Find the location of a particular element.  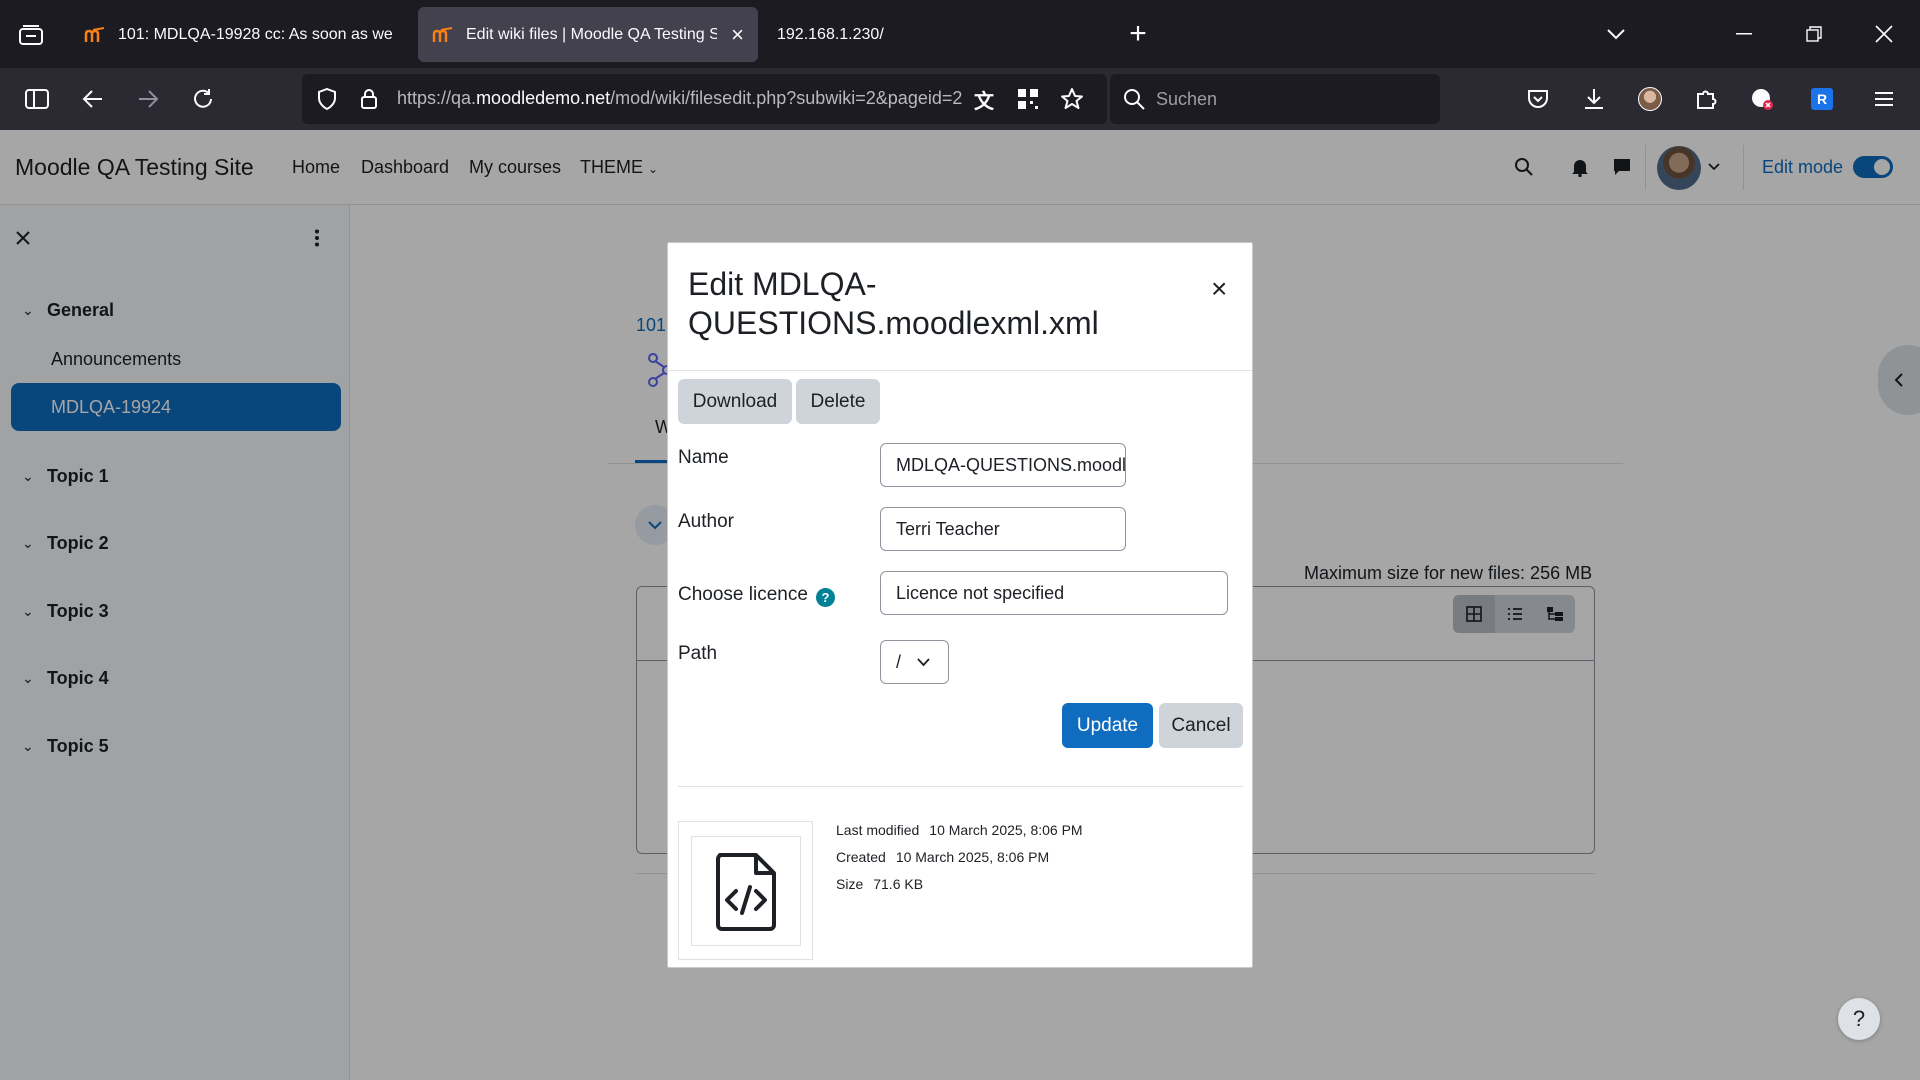

download-button: Download is located at coordinates (735, 401).